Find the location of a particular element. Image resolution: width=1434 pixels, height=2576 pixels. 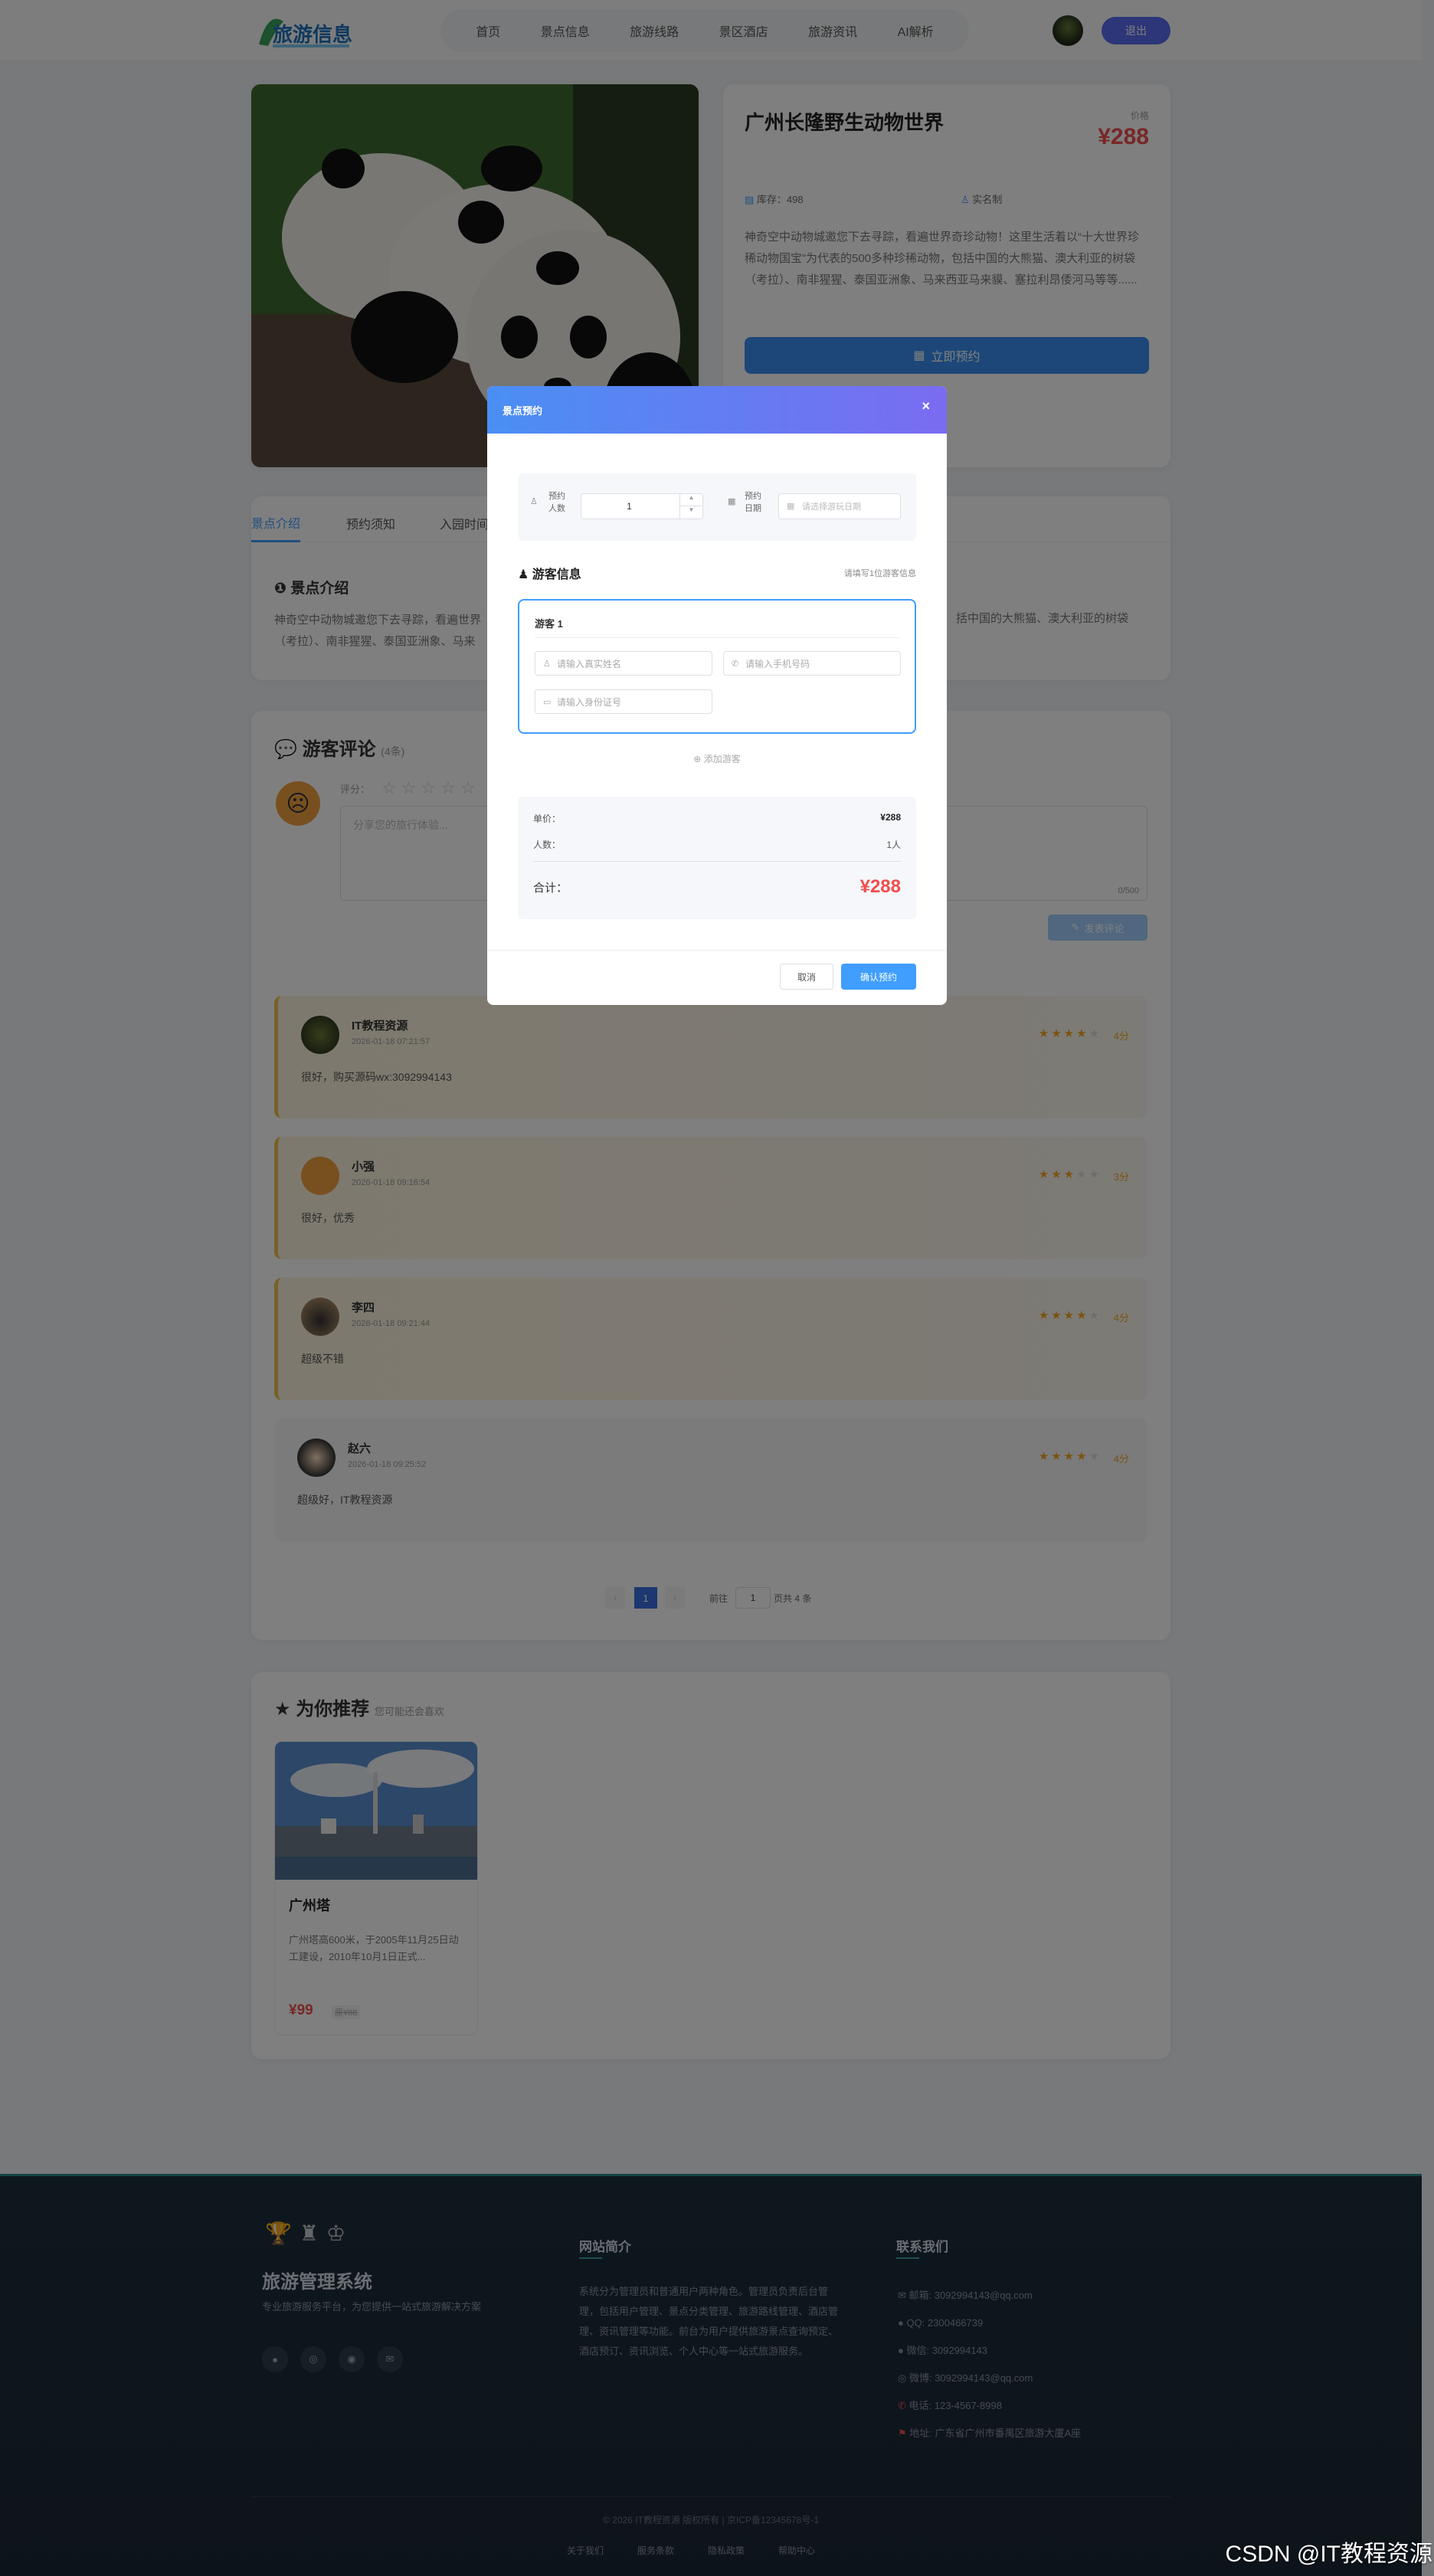

decrease-icon: ▼ is located at coordinates (691, 512).